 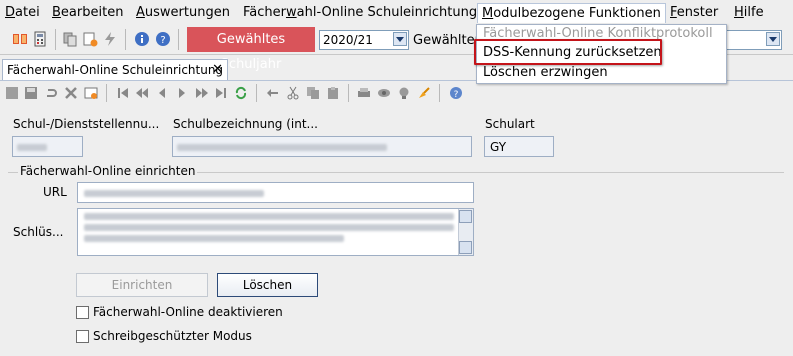 What do you see at coordinates (519, 146) in the screenshot?
I see `schulart-field: GY` at bounding box center [519, 146].